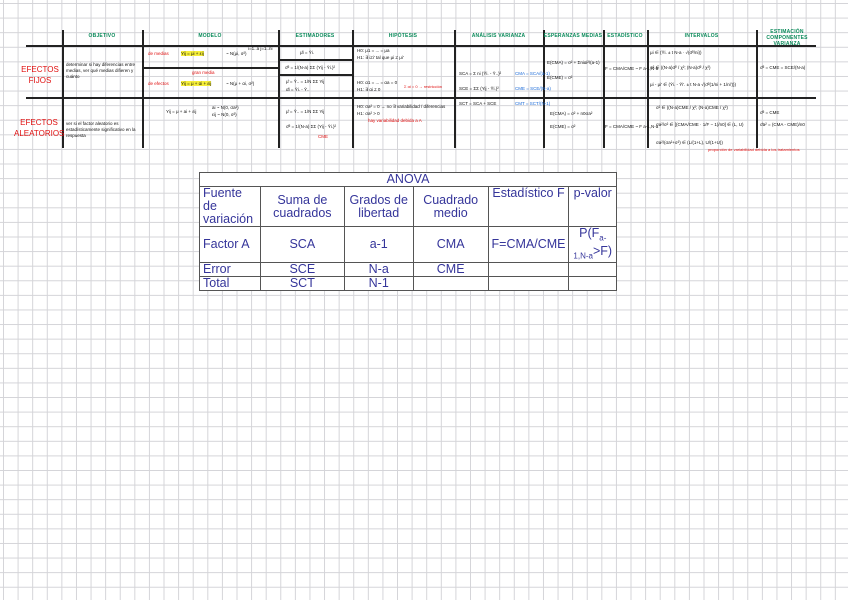 The width and height of the screenshot is (848, 600). I want to click on estimador-3: μ̂ = Ȳ.. = 1/N ΣΣ Yij, so click(305, 81).